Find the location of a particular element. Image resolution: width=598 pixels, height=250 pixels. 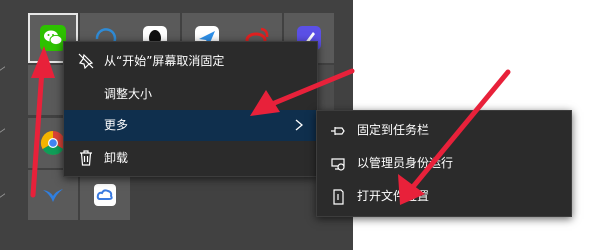

menu-item-label: 打开文件位置 is located at coordinates (393, 196).